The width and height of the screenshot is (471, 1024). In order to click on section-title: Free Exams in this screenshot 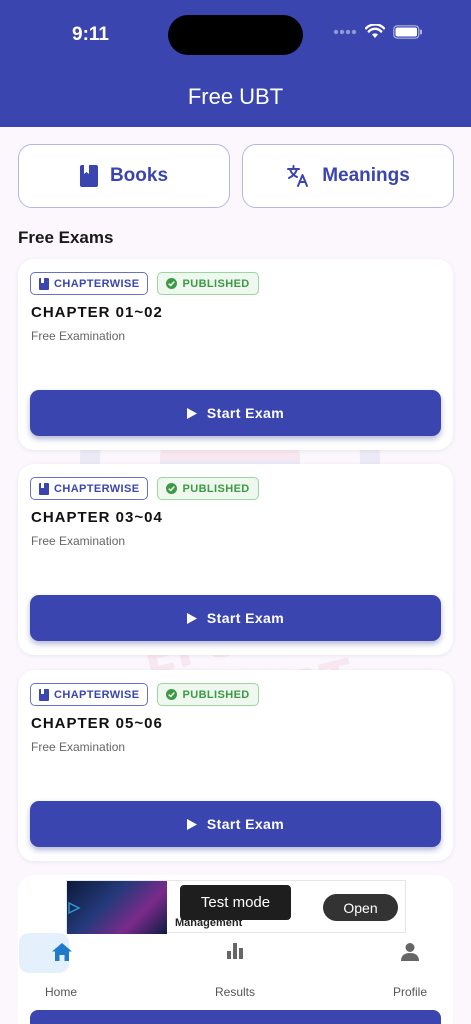, I will do `click(66, 237)`.